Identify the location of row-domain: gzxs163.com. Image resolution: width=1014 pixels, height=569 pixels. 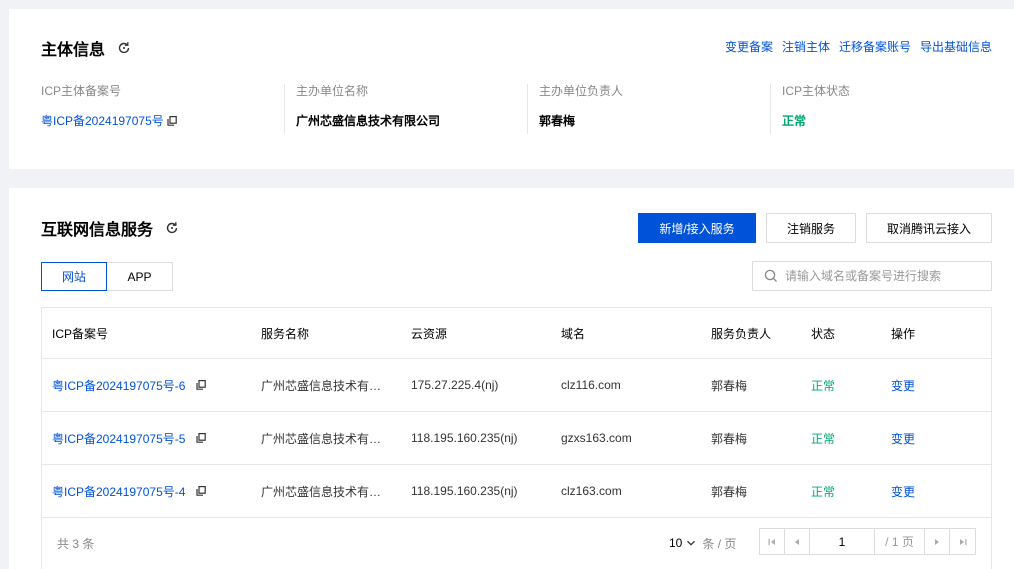
(596, 438).